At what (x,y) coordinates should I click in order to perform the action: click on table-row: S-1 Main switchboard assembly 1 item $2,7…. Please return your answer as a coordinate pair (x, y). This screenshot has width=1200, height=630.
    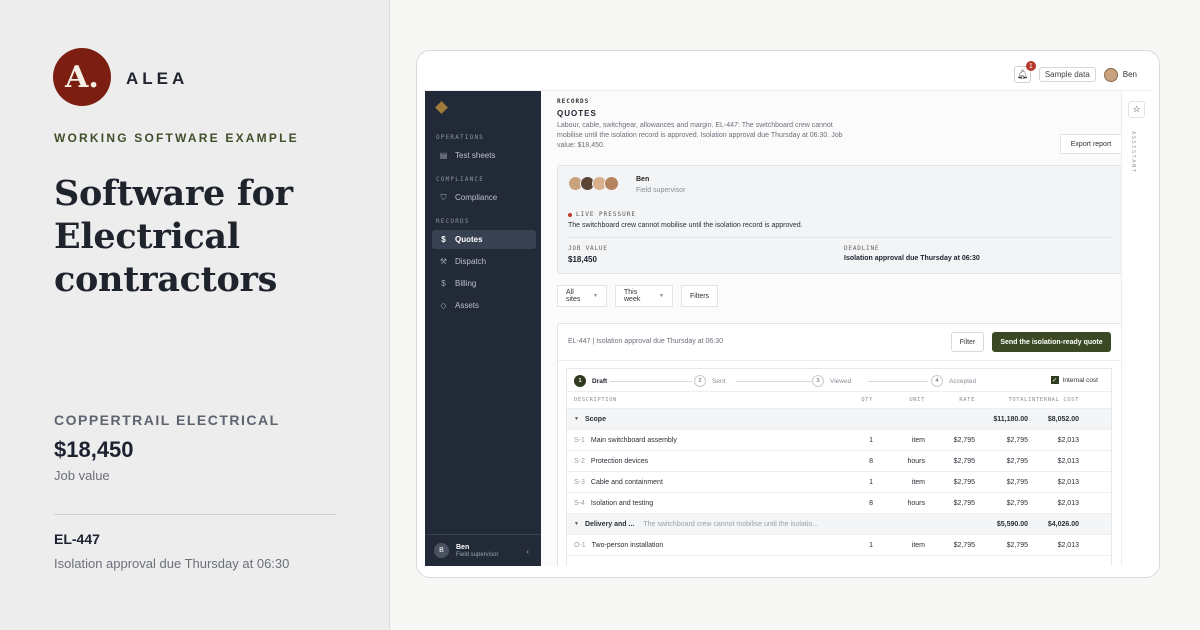
    Looking at the image, I should click on (839, 440).